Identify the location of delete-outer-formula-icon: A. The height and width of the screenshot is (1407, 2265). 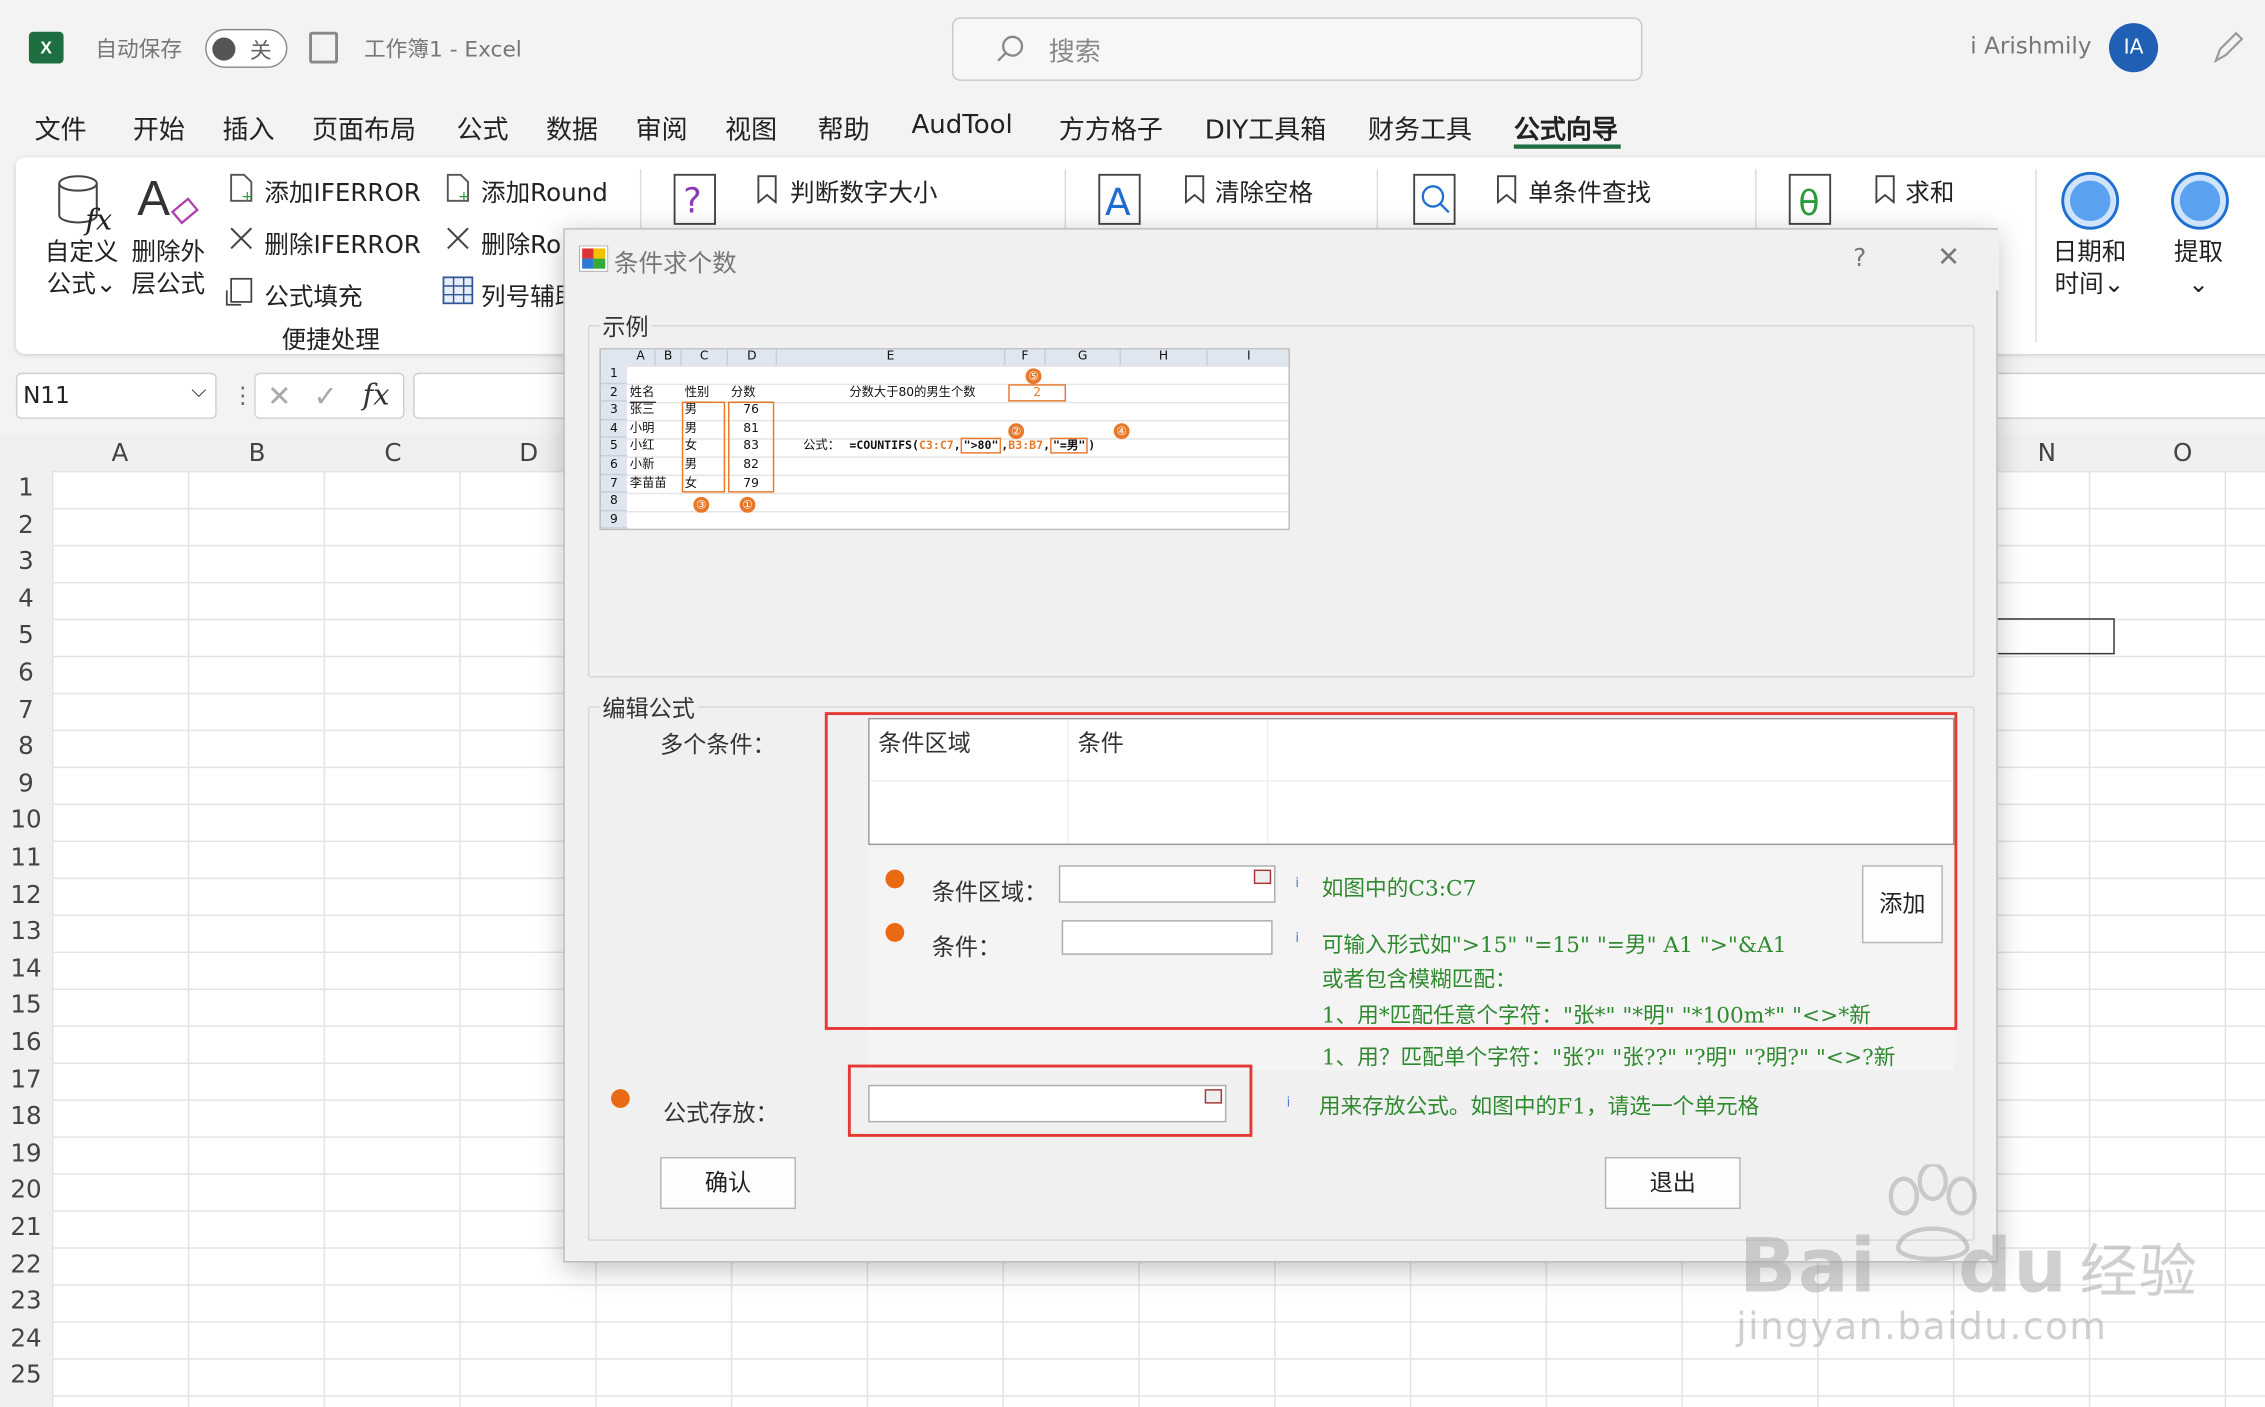
(168, 199).